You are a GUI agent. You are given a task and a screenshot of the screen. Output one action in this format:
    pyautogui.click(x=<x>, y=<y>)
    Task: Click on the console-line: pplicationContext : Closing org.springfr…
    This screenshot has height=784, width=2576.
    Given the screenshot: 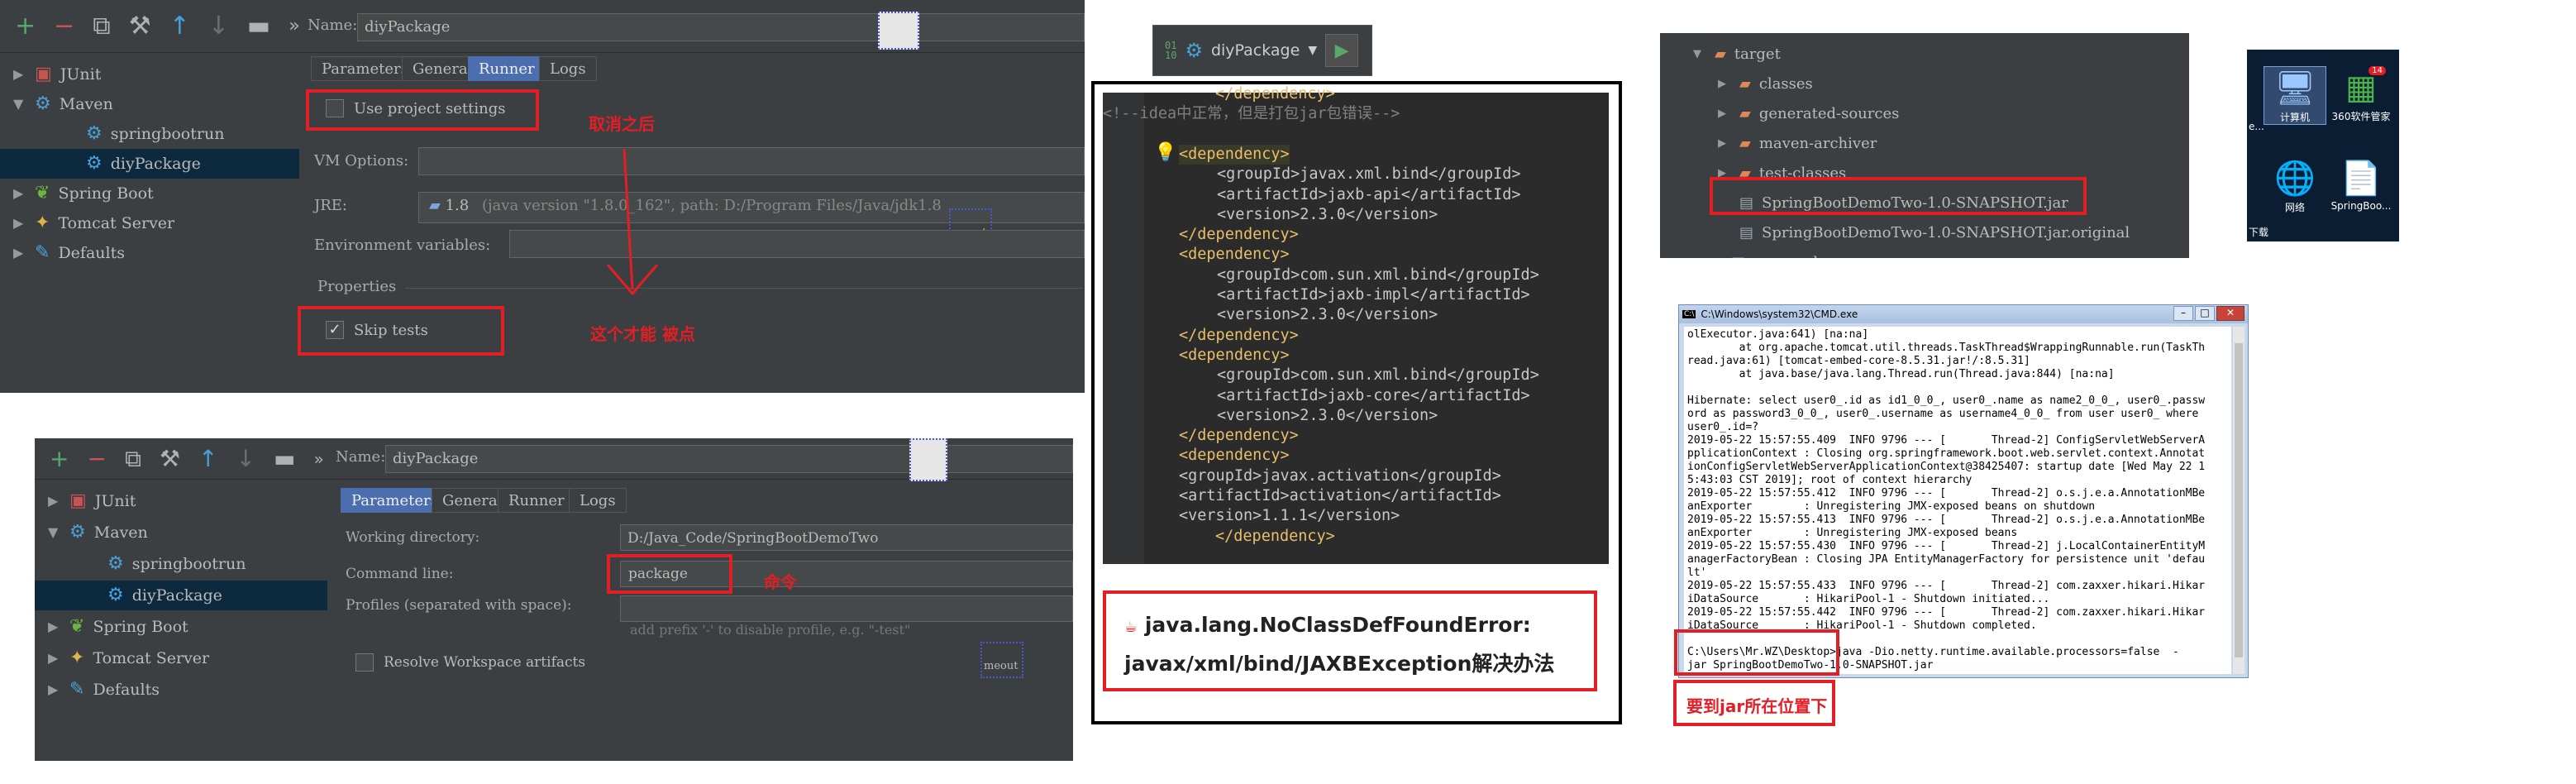 What is the action you would take?
    pyautogui.click(x=1946, y=453)
    